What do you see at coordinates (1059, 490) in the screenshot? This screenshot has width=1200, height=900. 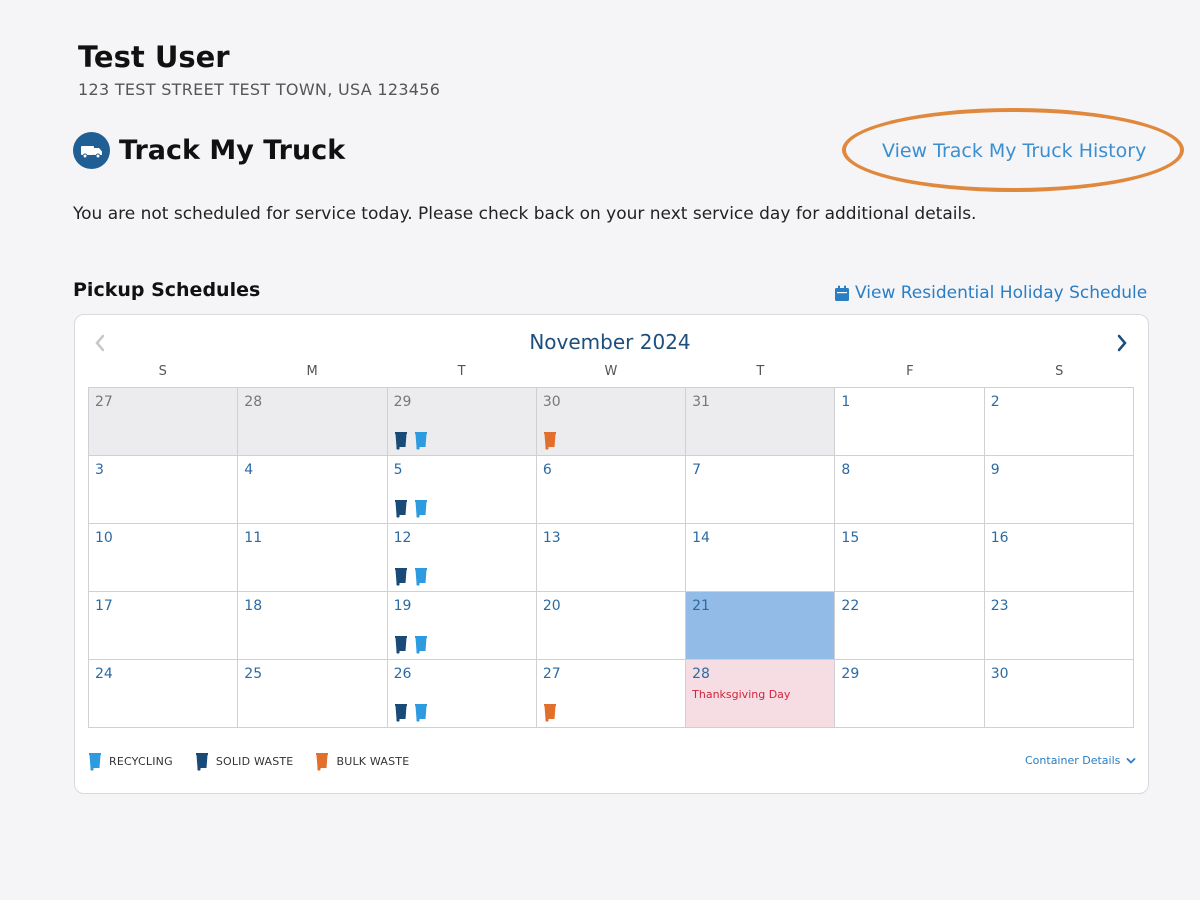 I see `calendar-day: 9` at bounding box center [1059, 490].